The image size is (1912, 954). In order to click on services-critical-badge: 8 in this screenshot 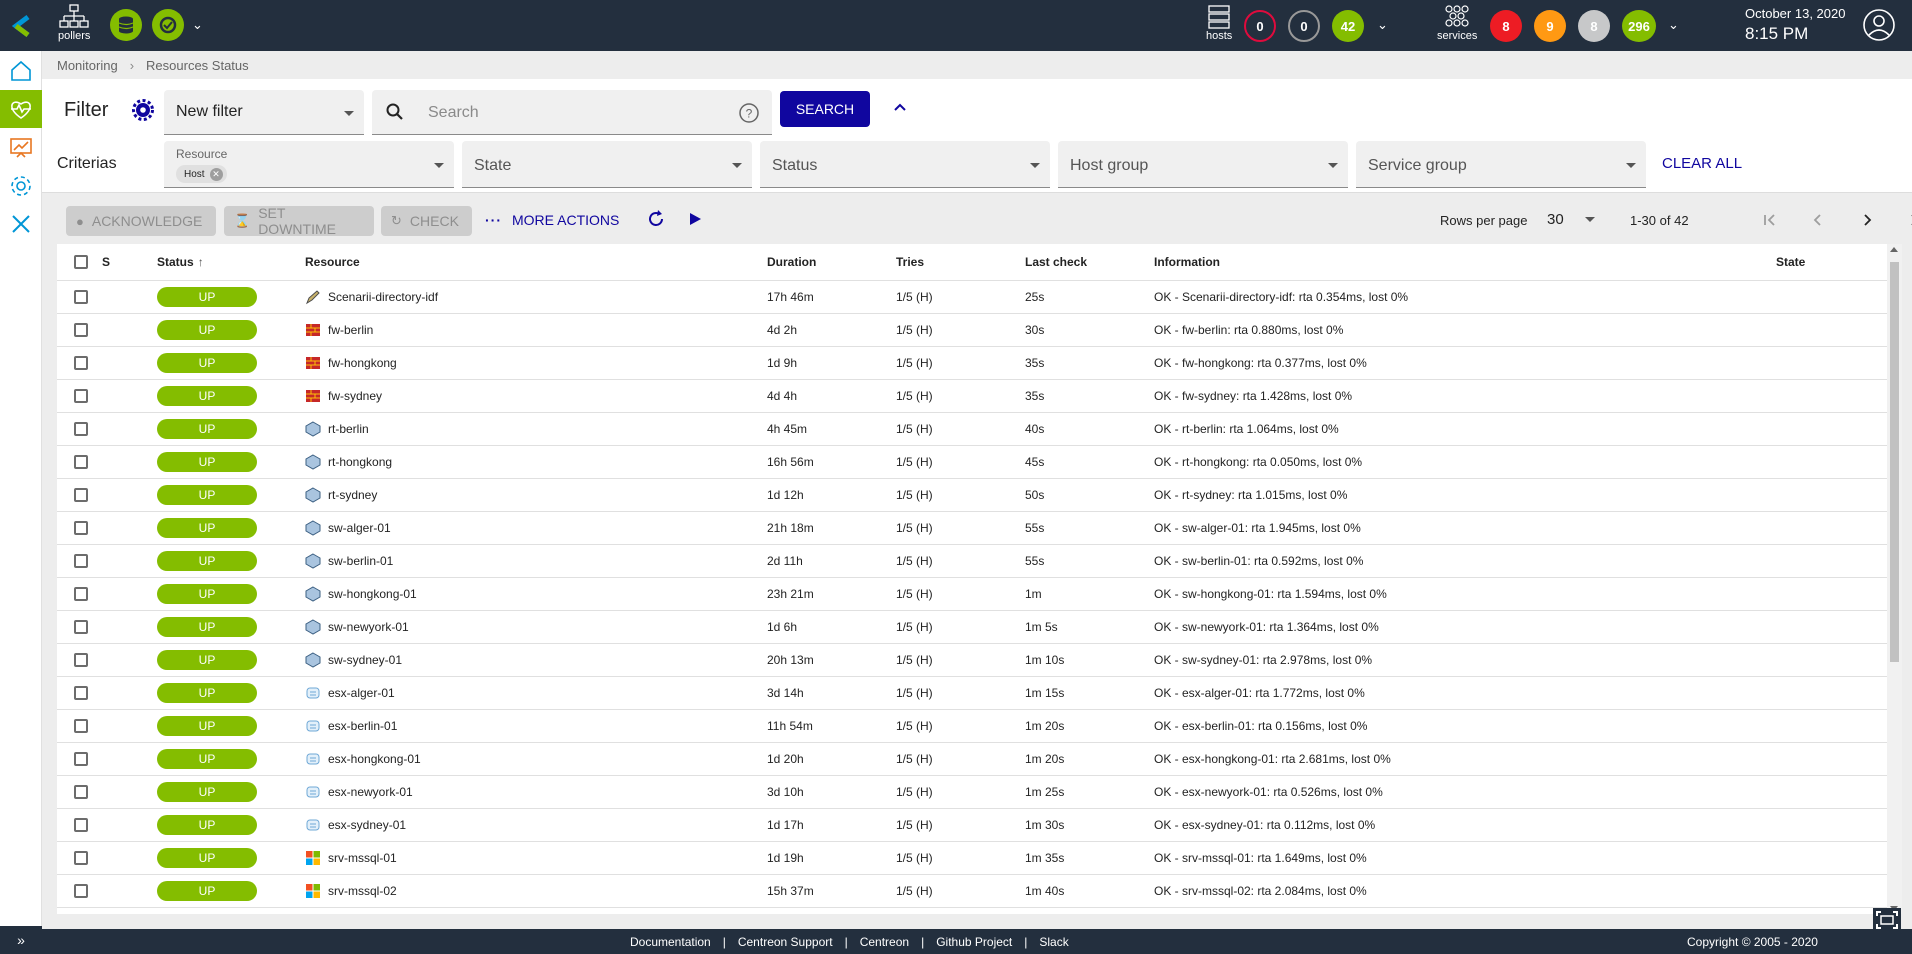, I will do `click(1506, 26)`.